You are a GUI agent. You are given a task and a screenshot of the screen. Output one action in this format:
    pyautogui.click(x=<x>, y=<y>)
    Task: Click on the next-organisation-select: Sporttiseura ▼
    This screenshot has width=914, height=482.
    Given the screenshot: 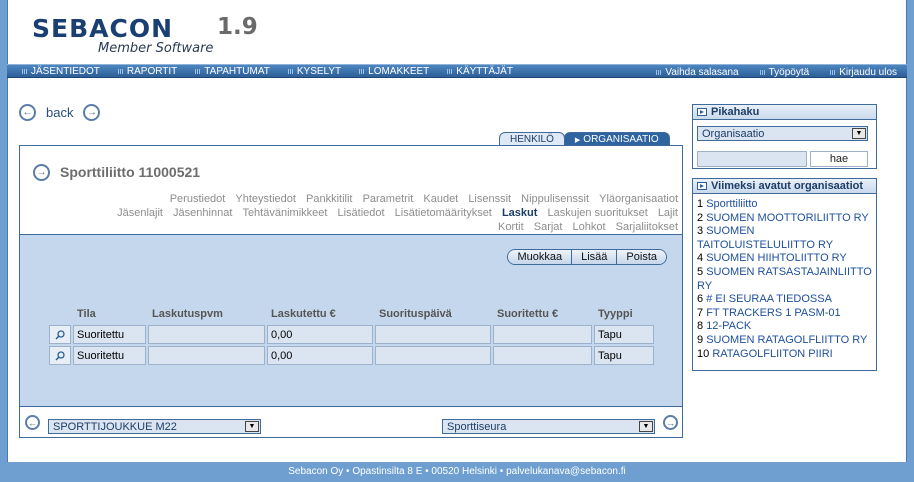 What is the action you would take?
    pyautogui.click(x=548, y=426)
    